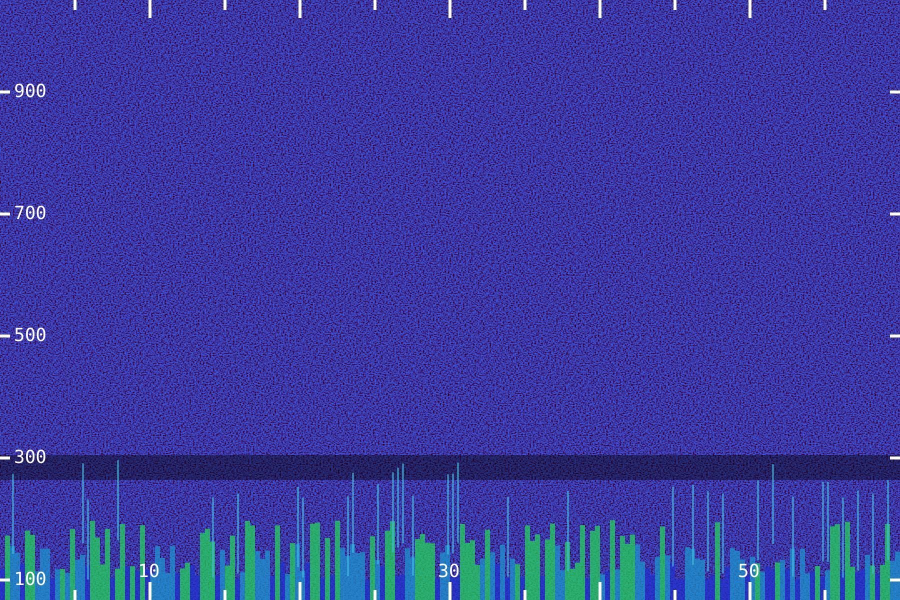 The height and width of the screenshot is (600, 900). What do you see at coordinates (30, 580) in the screenshot?
I see `axis-label: 100` at bounding box center [30, 580].